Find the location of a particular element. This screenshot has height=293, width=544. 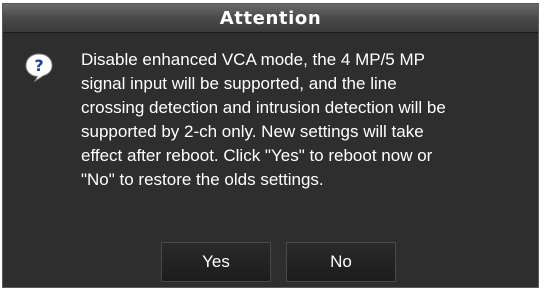

yes-button: Yes is located at coordinates (216, 262).